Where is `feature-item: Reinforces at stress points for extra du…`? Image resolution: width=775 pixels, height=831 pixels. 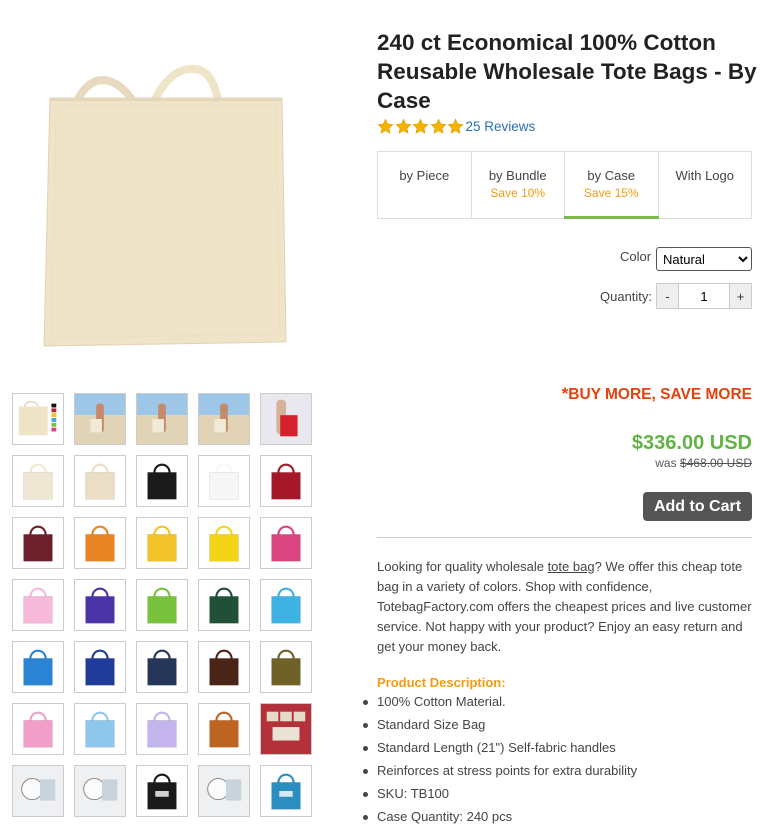
feature-item: Reinforces at stress points for extra du… is located at coordinates (499, 773).